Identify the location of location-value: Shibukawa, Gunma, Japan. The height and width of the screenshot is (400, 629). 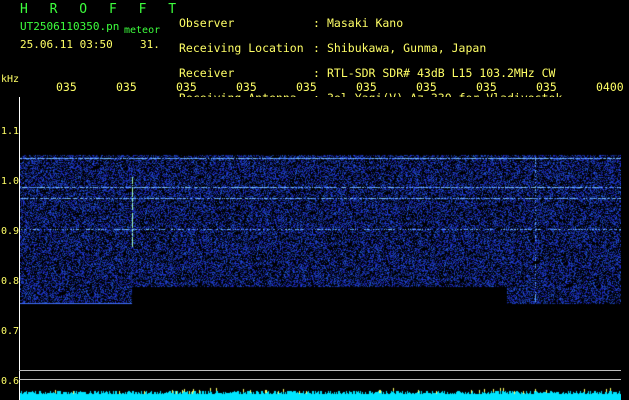
(407, 48).